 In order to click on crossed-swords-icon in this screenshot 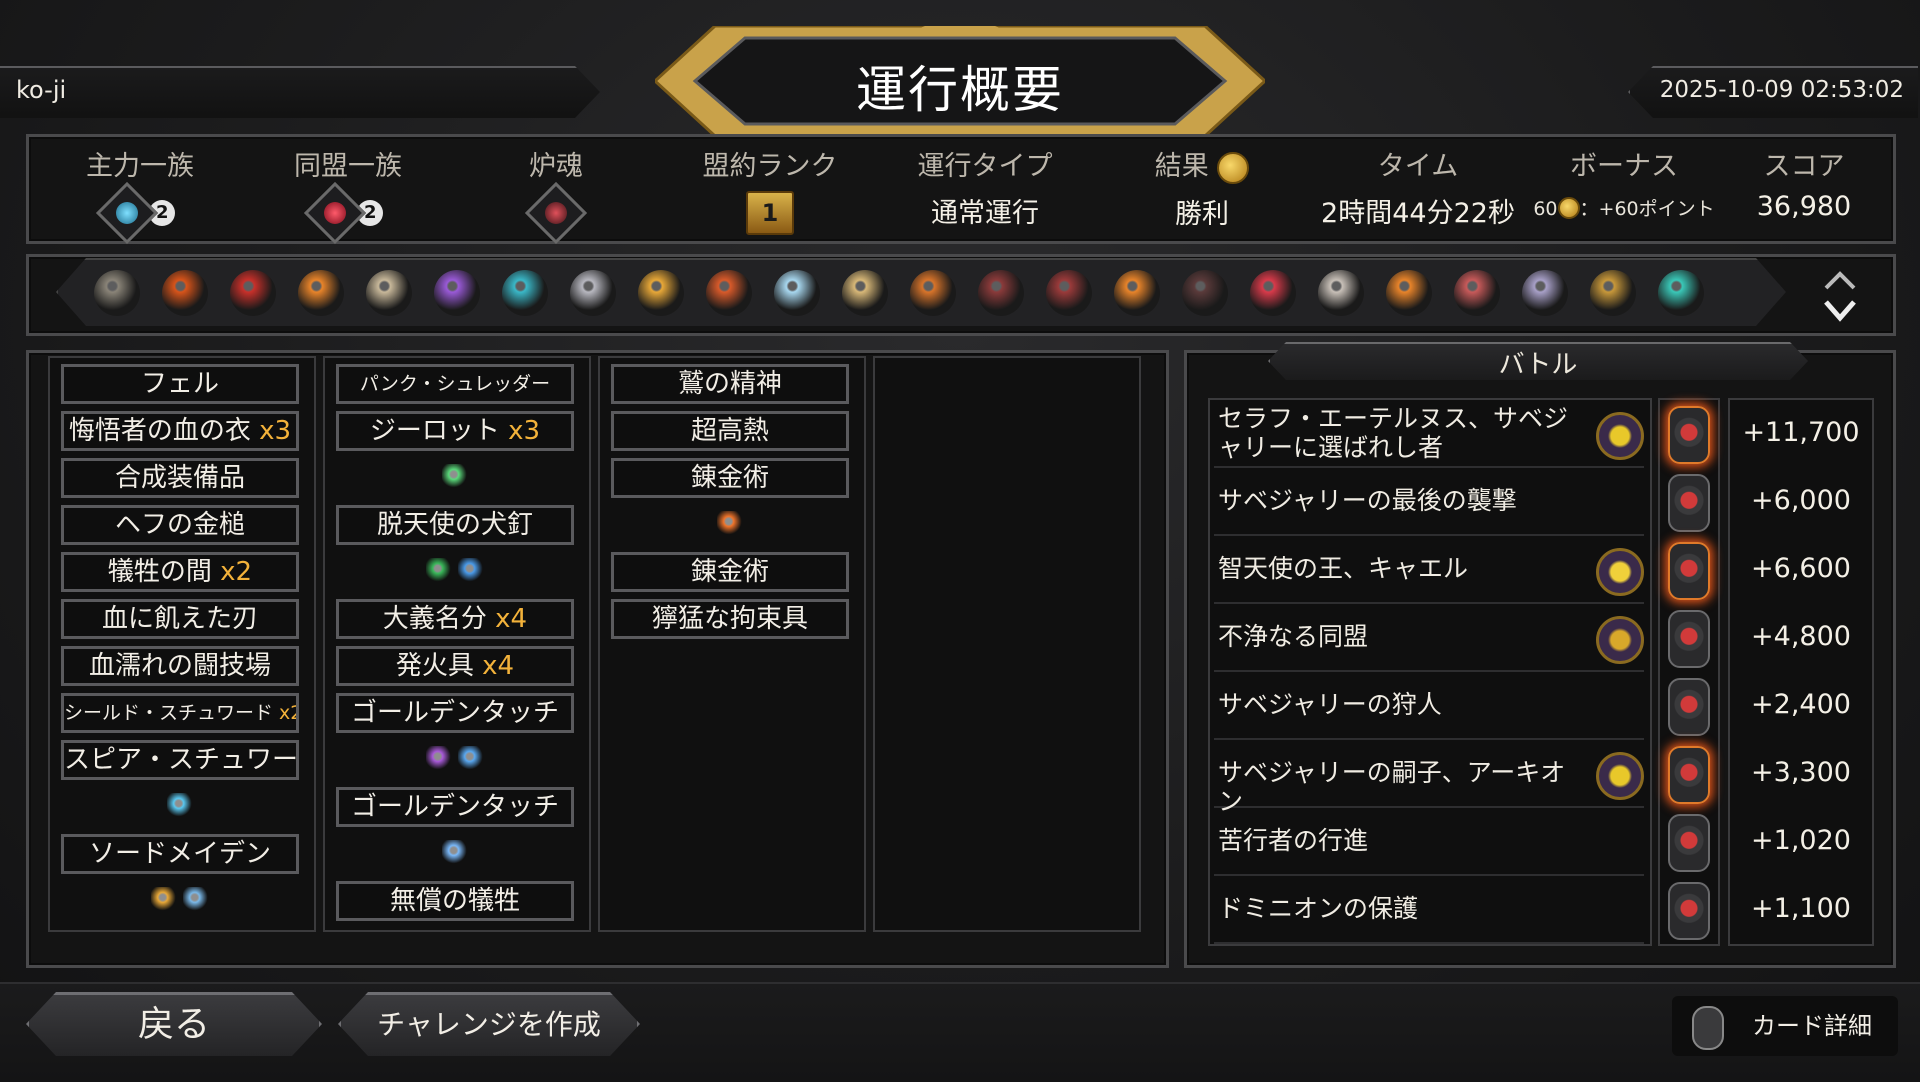, I will do `click(196, 900)`.